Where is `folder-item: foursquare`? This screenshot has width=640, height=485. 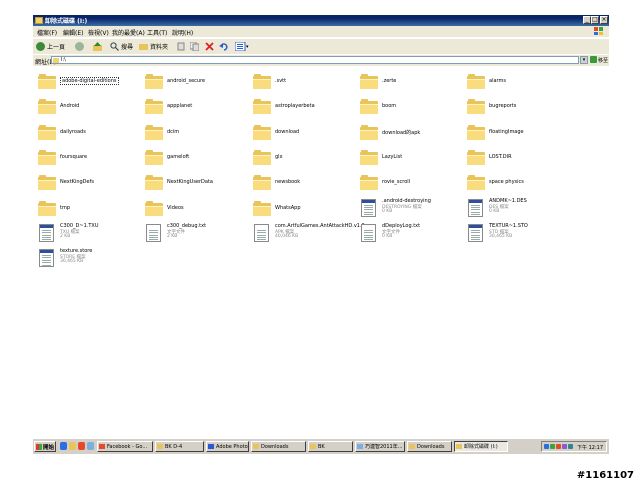
folder-item: foursquare is located at coordinates (62, 155).